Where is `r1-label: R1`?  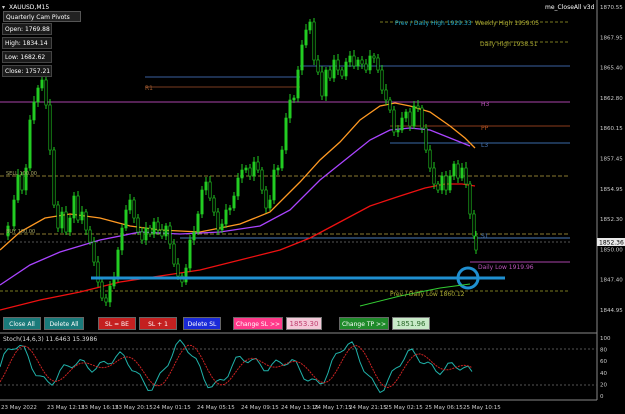
r1-label: R1 is located at coordinates (149, 88).